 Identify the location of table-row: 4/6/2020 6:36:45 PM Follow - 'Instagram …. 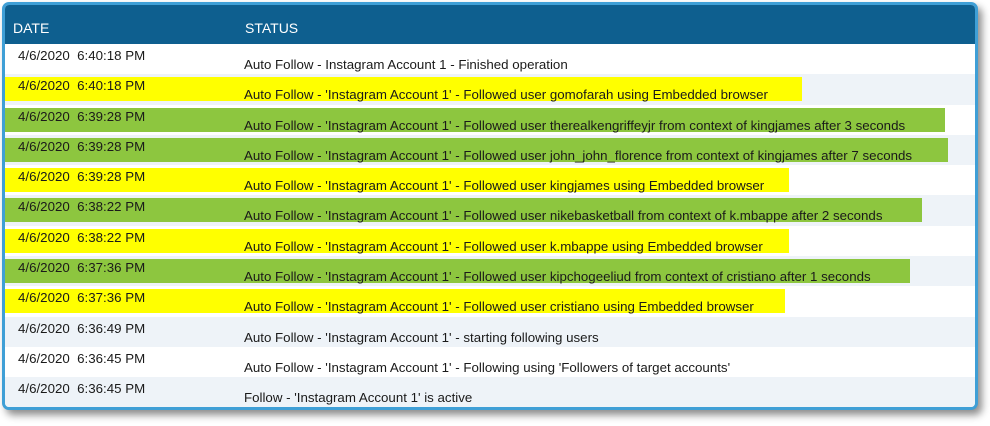
(490, 392).